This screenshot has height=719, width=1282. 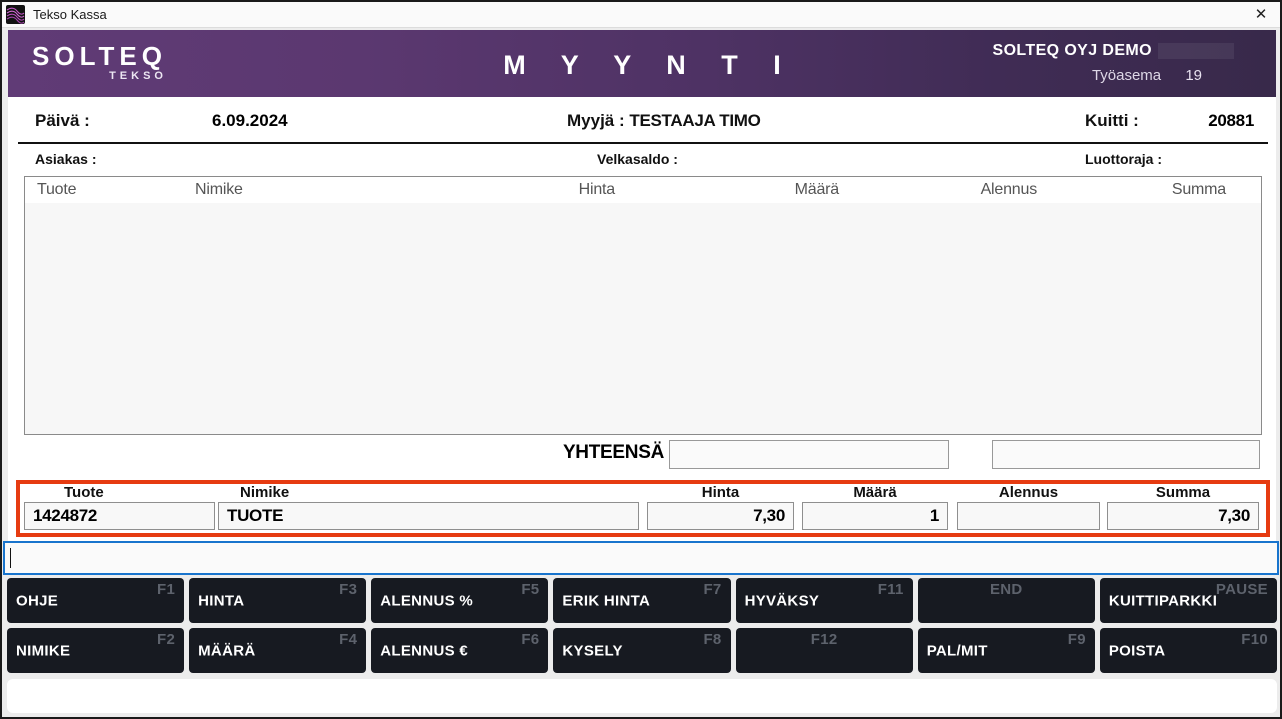 What do you see at coordinates (10, 558) in the screenshot?
I see `text-cursor` at bounding box center [10, 558].